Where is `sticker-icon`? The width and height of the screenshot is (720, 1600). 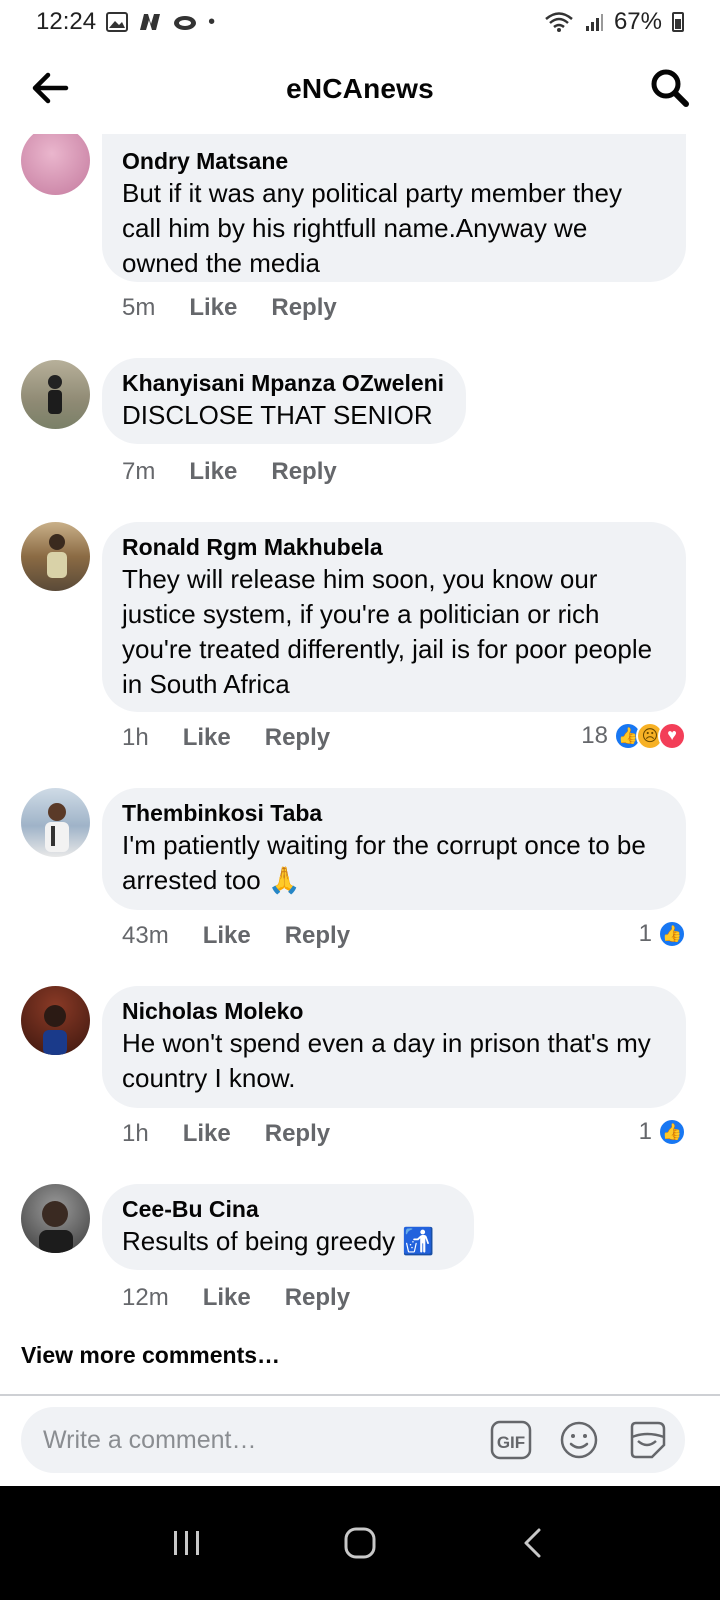 sticker-icon is located at coordinates (647, 1440).